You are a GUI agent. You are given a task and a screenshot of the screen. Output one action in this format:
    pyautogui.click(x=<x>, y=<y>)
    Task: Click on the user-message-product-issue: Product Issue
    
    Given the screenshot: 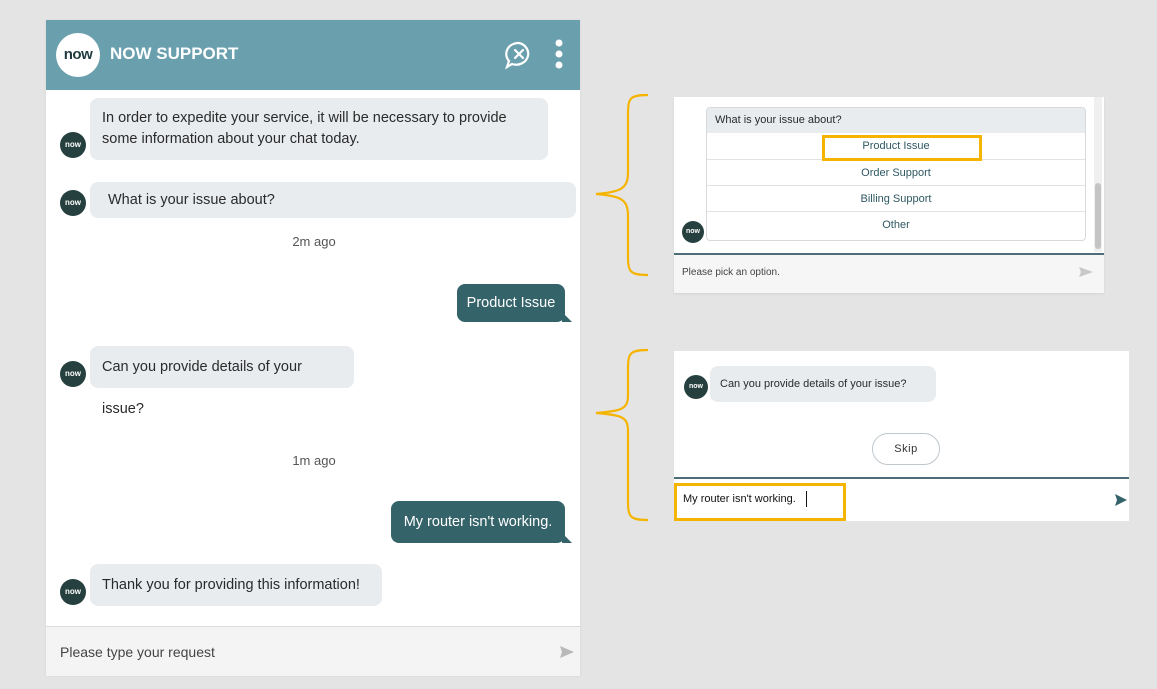 What is the action you would take?
    pyautogui.click(x=514, y=303)
    